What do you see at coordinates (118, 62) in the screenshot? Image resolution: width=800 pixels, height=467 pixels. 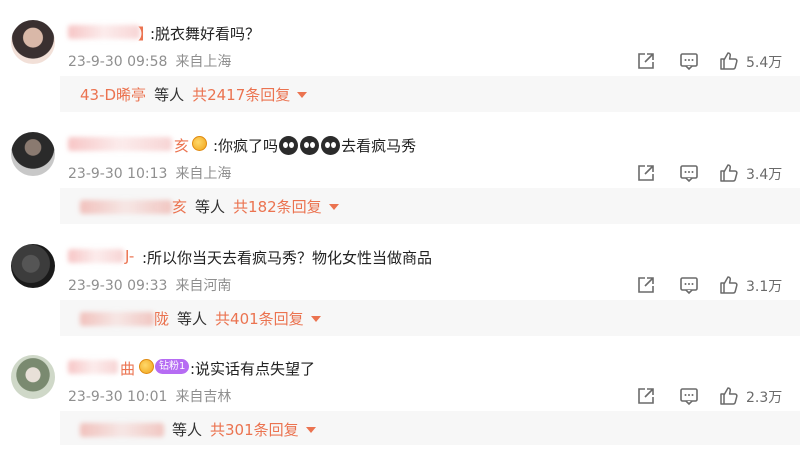 I see `comment-date: 23-9-30 09:58` at bounding box center [118, 62].